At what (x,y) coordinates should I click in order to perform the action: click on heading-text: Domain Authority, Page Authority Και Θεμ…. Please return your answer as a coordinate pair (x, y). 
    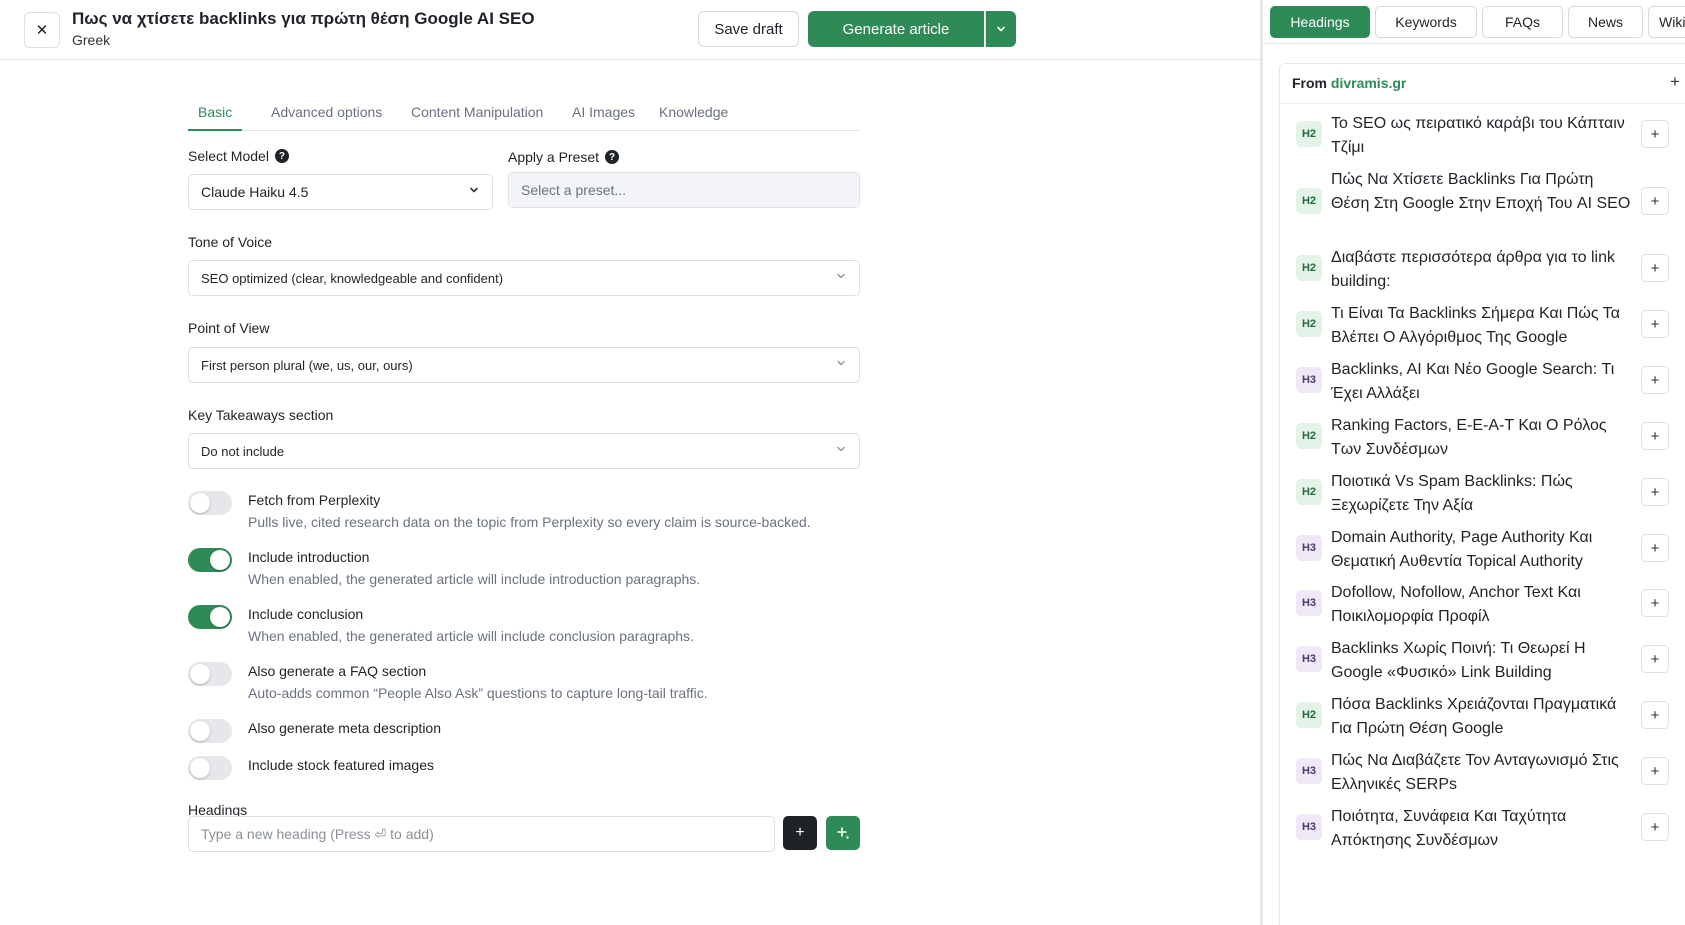
    Looking at the image, I should click on (1462, 549).